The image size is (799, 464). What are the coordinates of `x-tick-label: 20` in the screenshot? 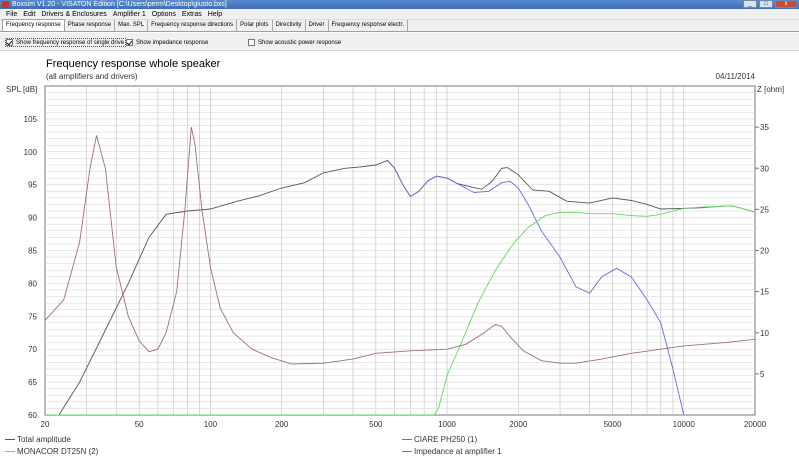 It's located at (45, 424).